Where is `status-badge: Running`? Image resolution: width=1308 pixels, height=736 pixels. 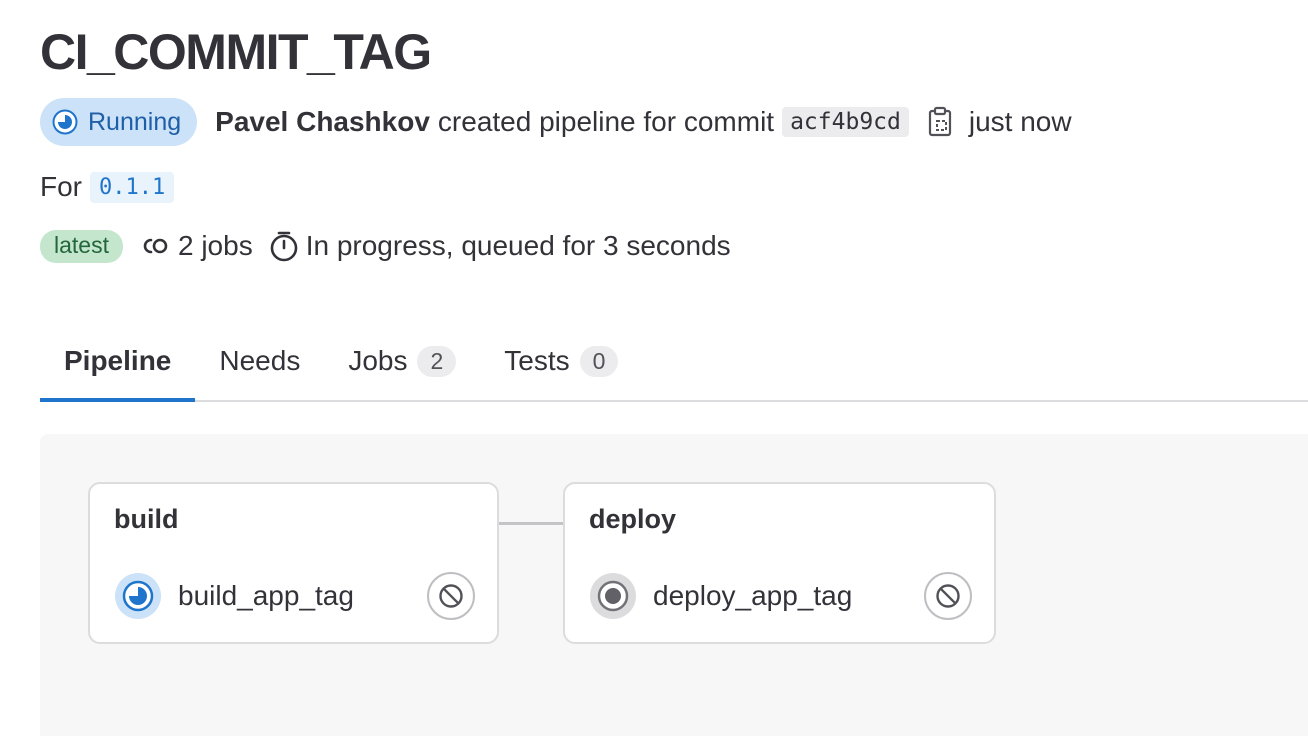
status-badge: Running is located at coordinates (119, 122).